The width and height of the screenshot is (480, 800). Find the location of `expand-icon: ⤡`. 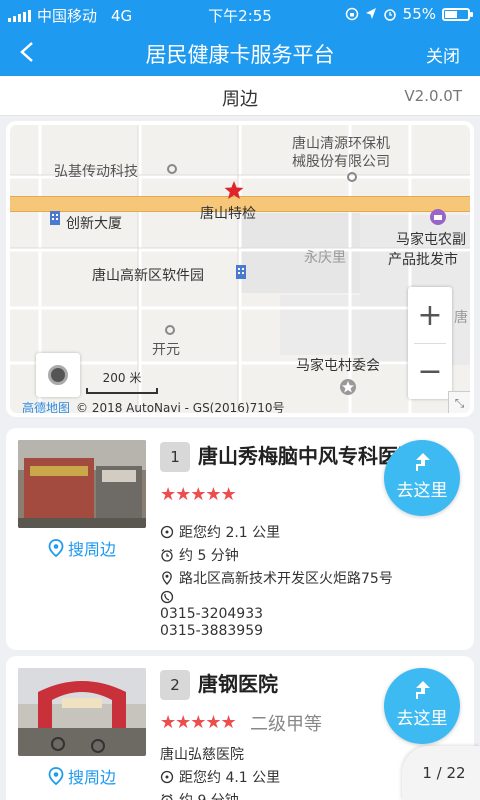

expand-icon: ⤡ is located at coordinates (459, 402).